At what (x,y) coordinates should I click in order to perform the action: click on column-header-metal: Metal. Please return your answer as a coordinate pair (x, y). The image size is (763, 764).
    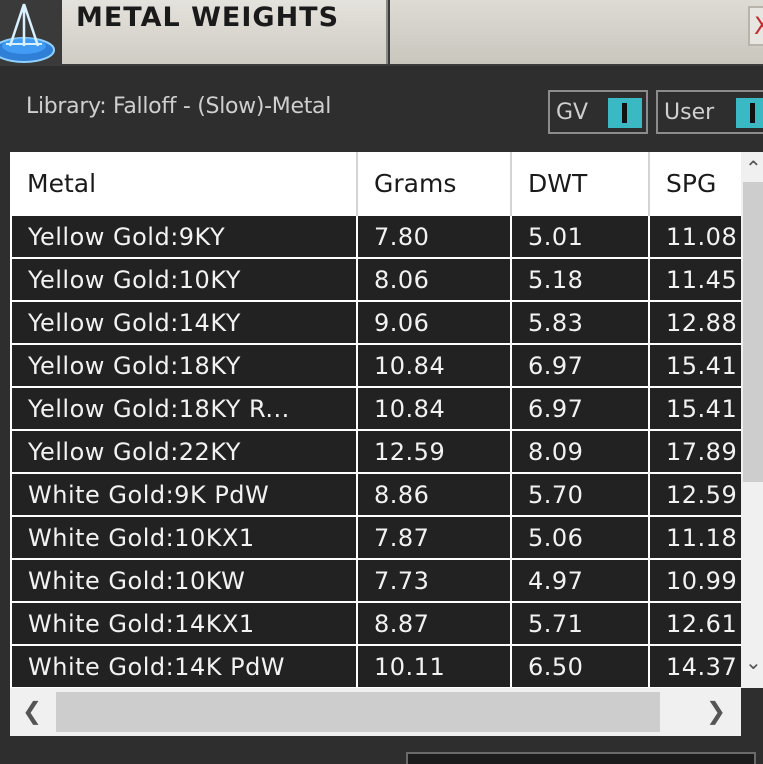
    Looking at the image, I should click on (184, 183).